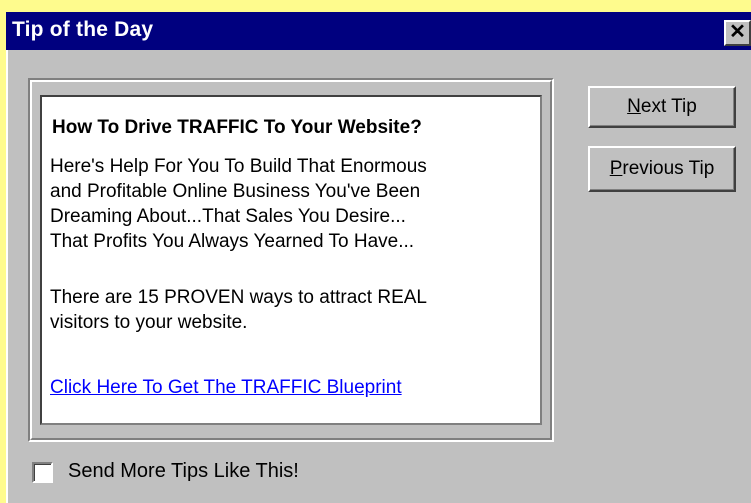 The height and width of the screenshot is (503, 751). What do you see at coordinates (375, 6) in the screenshot?
I see `top-background-strip` at bounding box center [375, 6].